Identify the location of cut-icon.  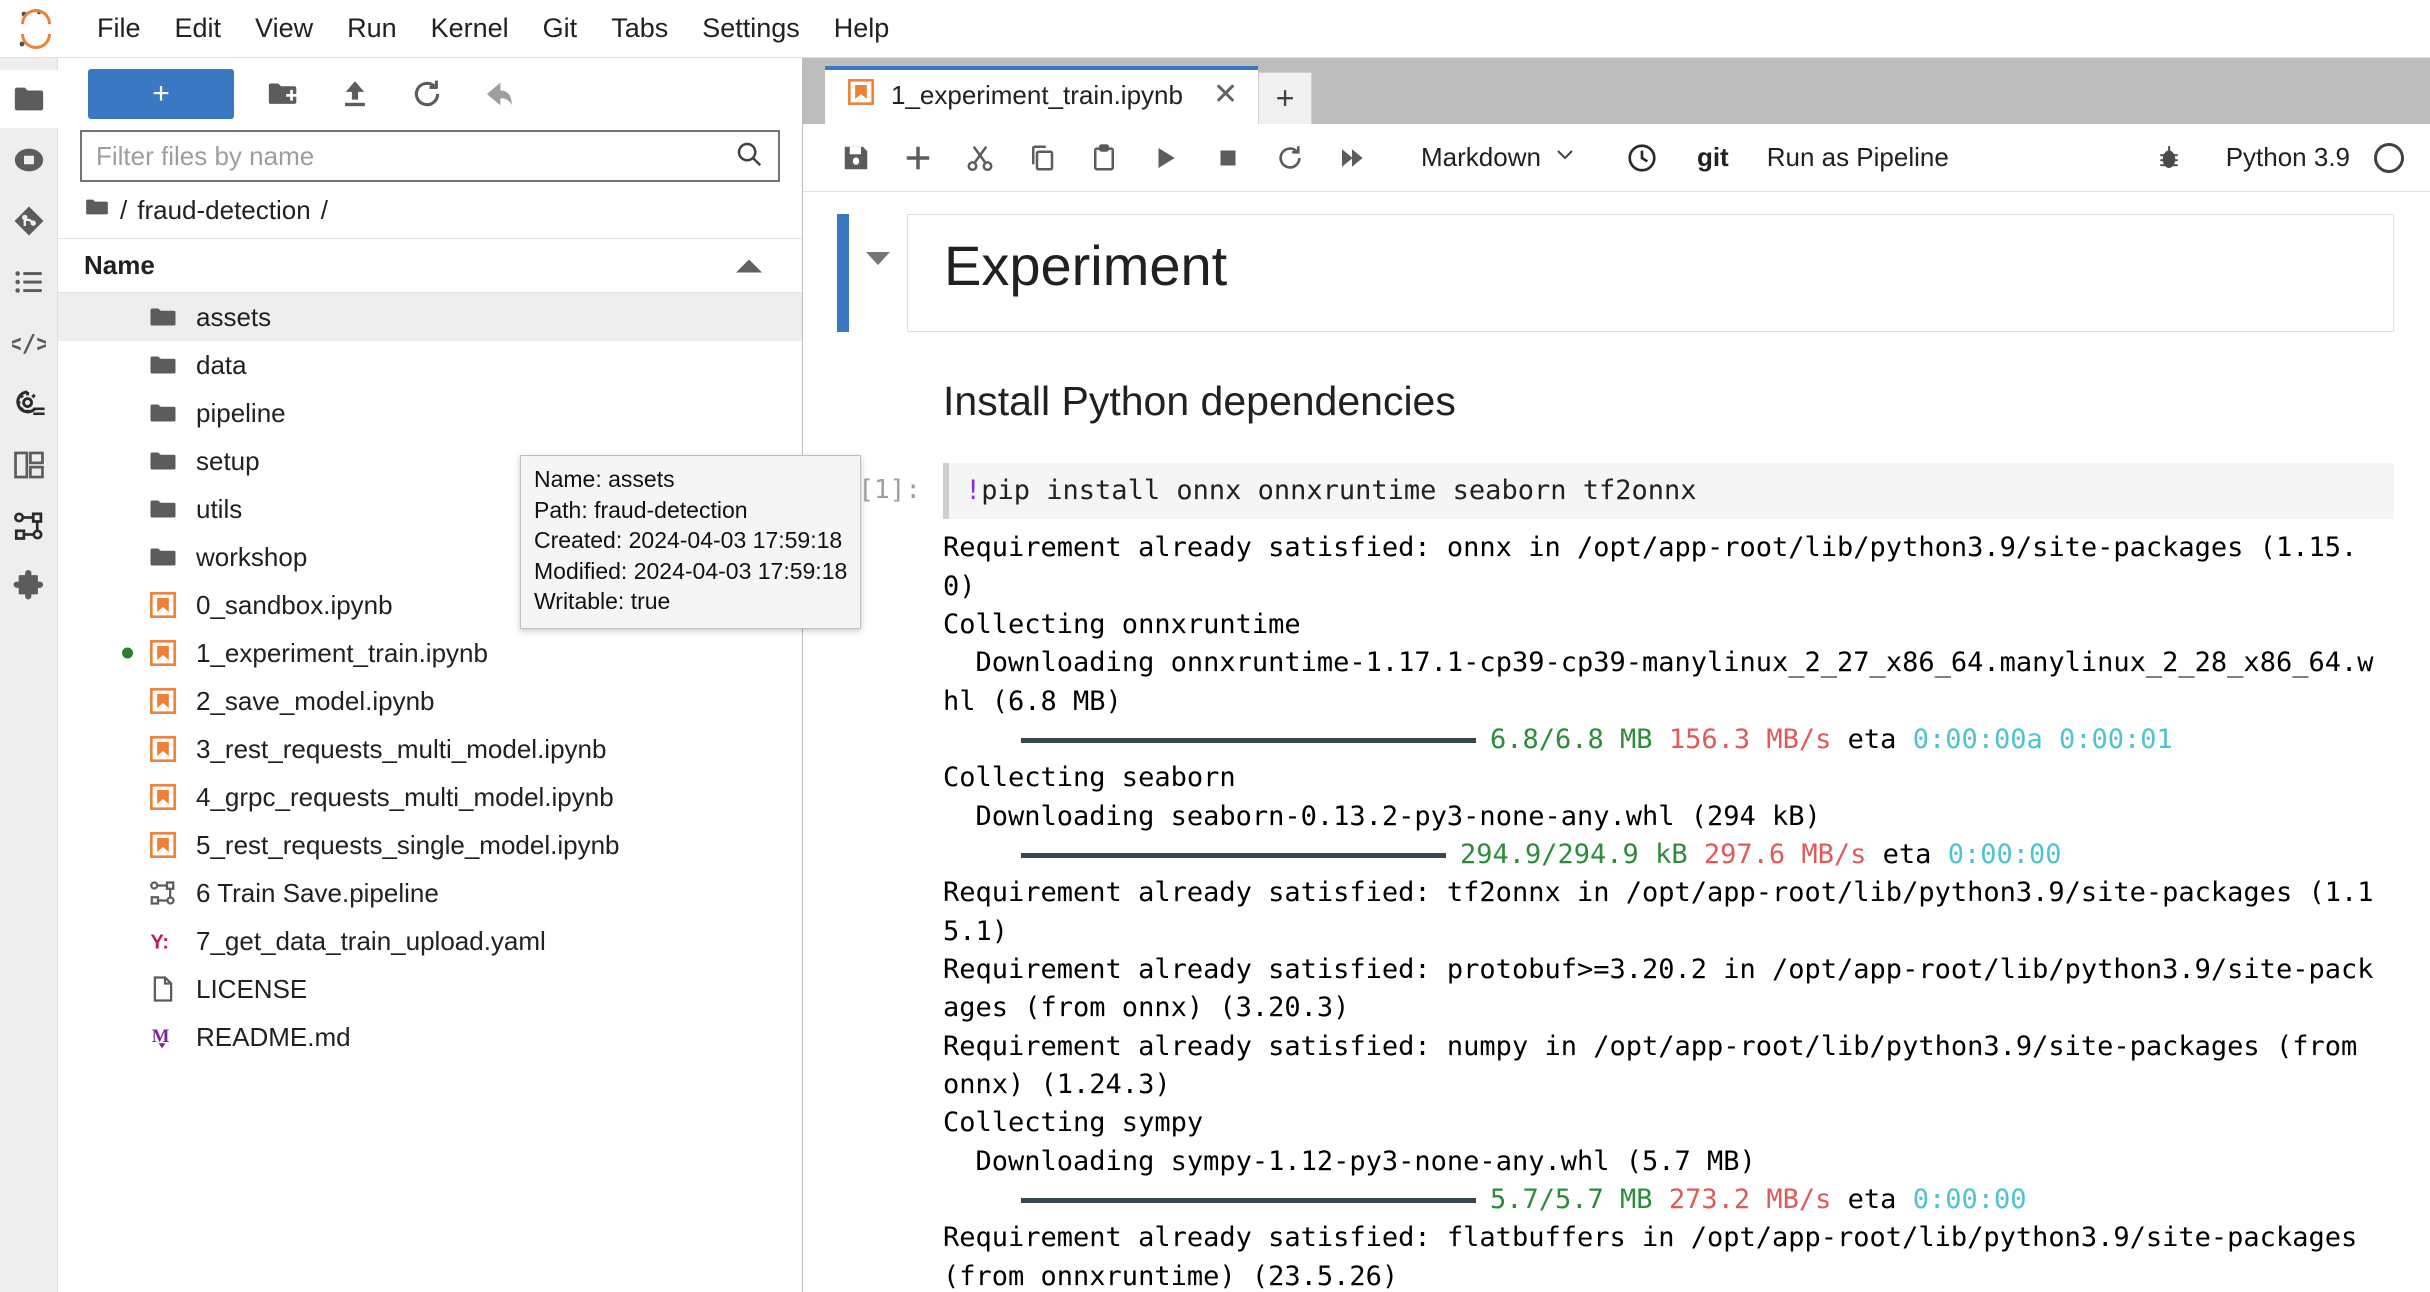
(980, 158).